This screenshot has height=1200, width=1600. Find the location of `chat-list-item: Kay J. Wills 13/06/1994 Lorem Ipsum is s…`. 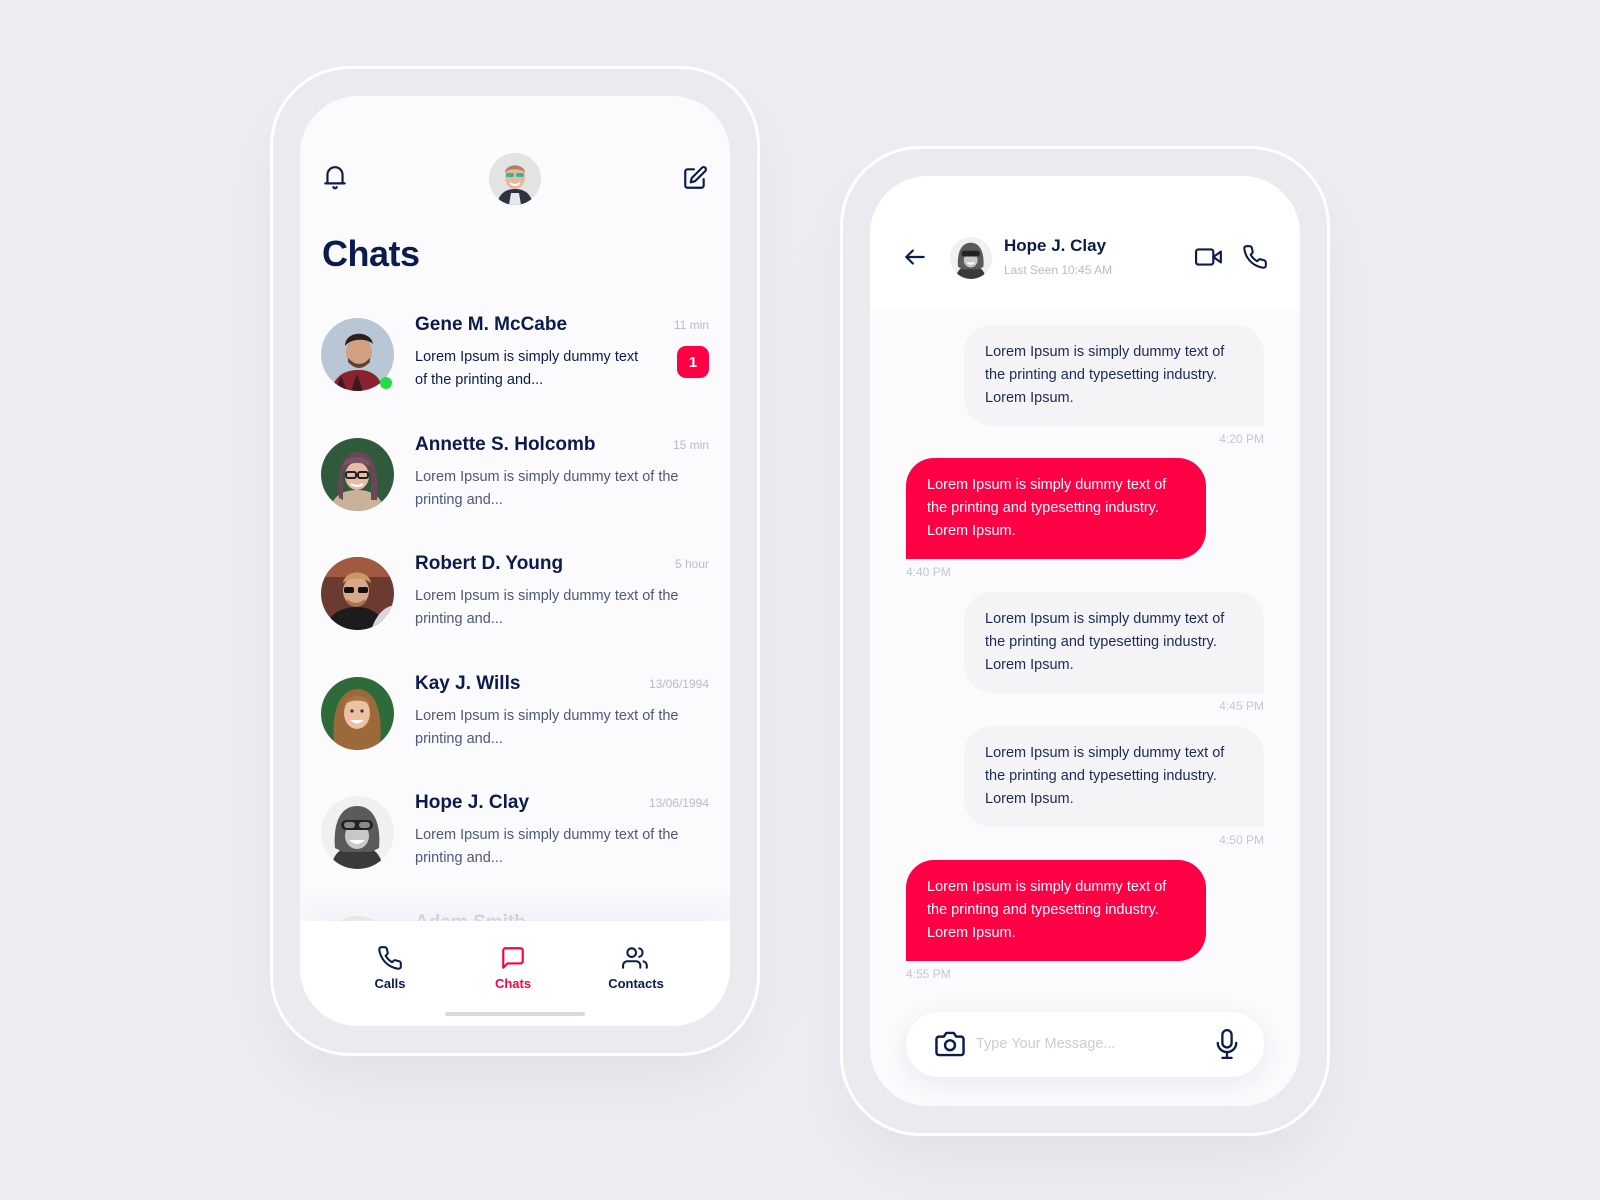

chat-list-item: Kay J. Wills 13/06/1994 Lorem Ipsum is s… is located at coordinates (515, 733).